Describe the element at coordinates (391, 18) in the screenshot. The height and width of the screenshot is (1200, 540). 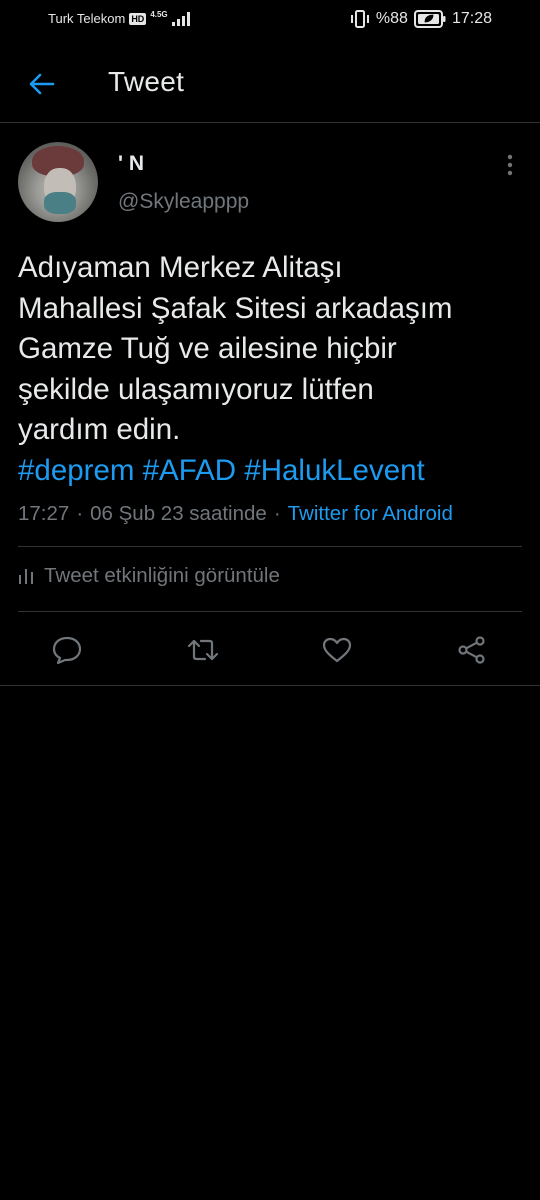
I see `battery-percent: %88` at that location.